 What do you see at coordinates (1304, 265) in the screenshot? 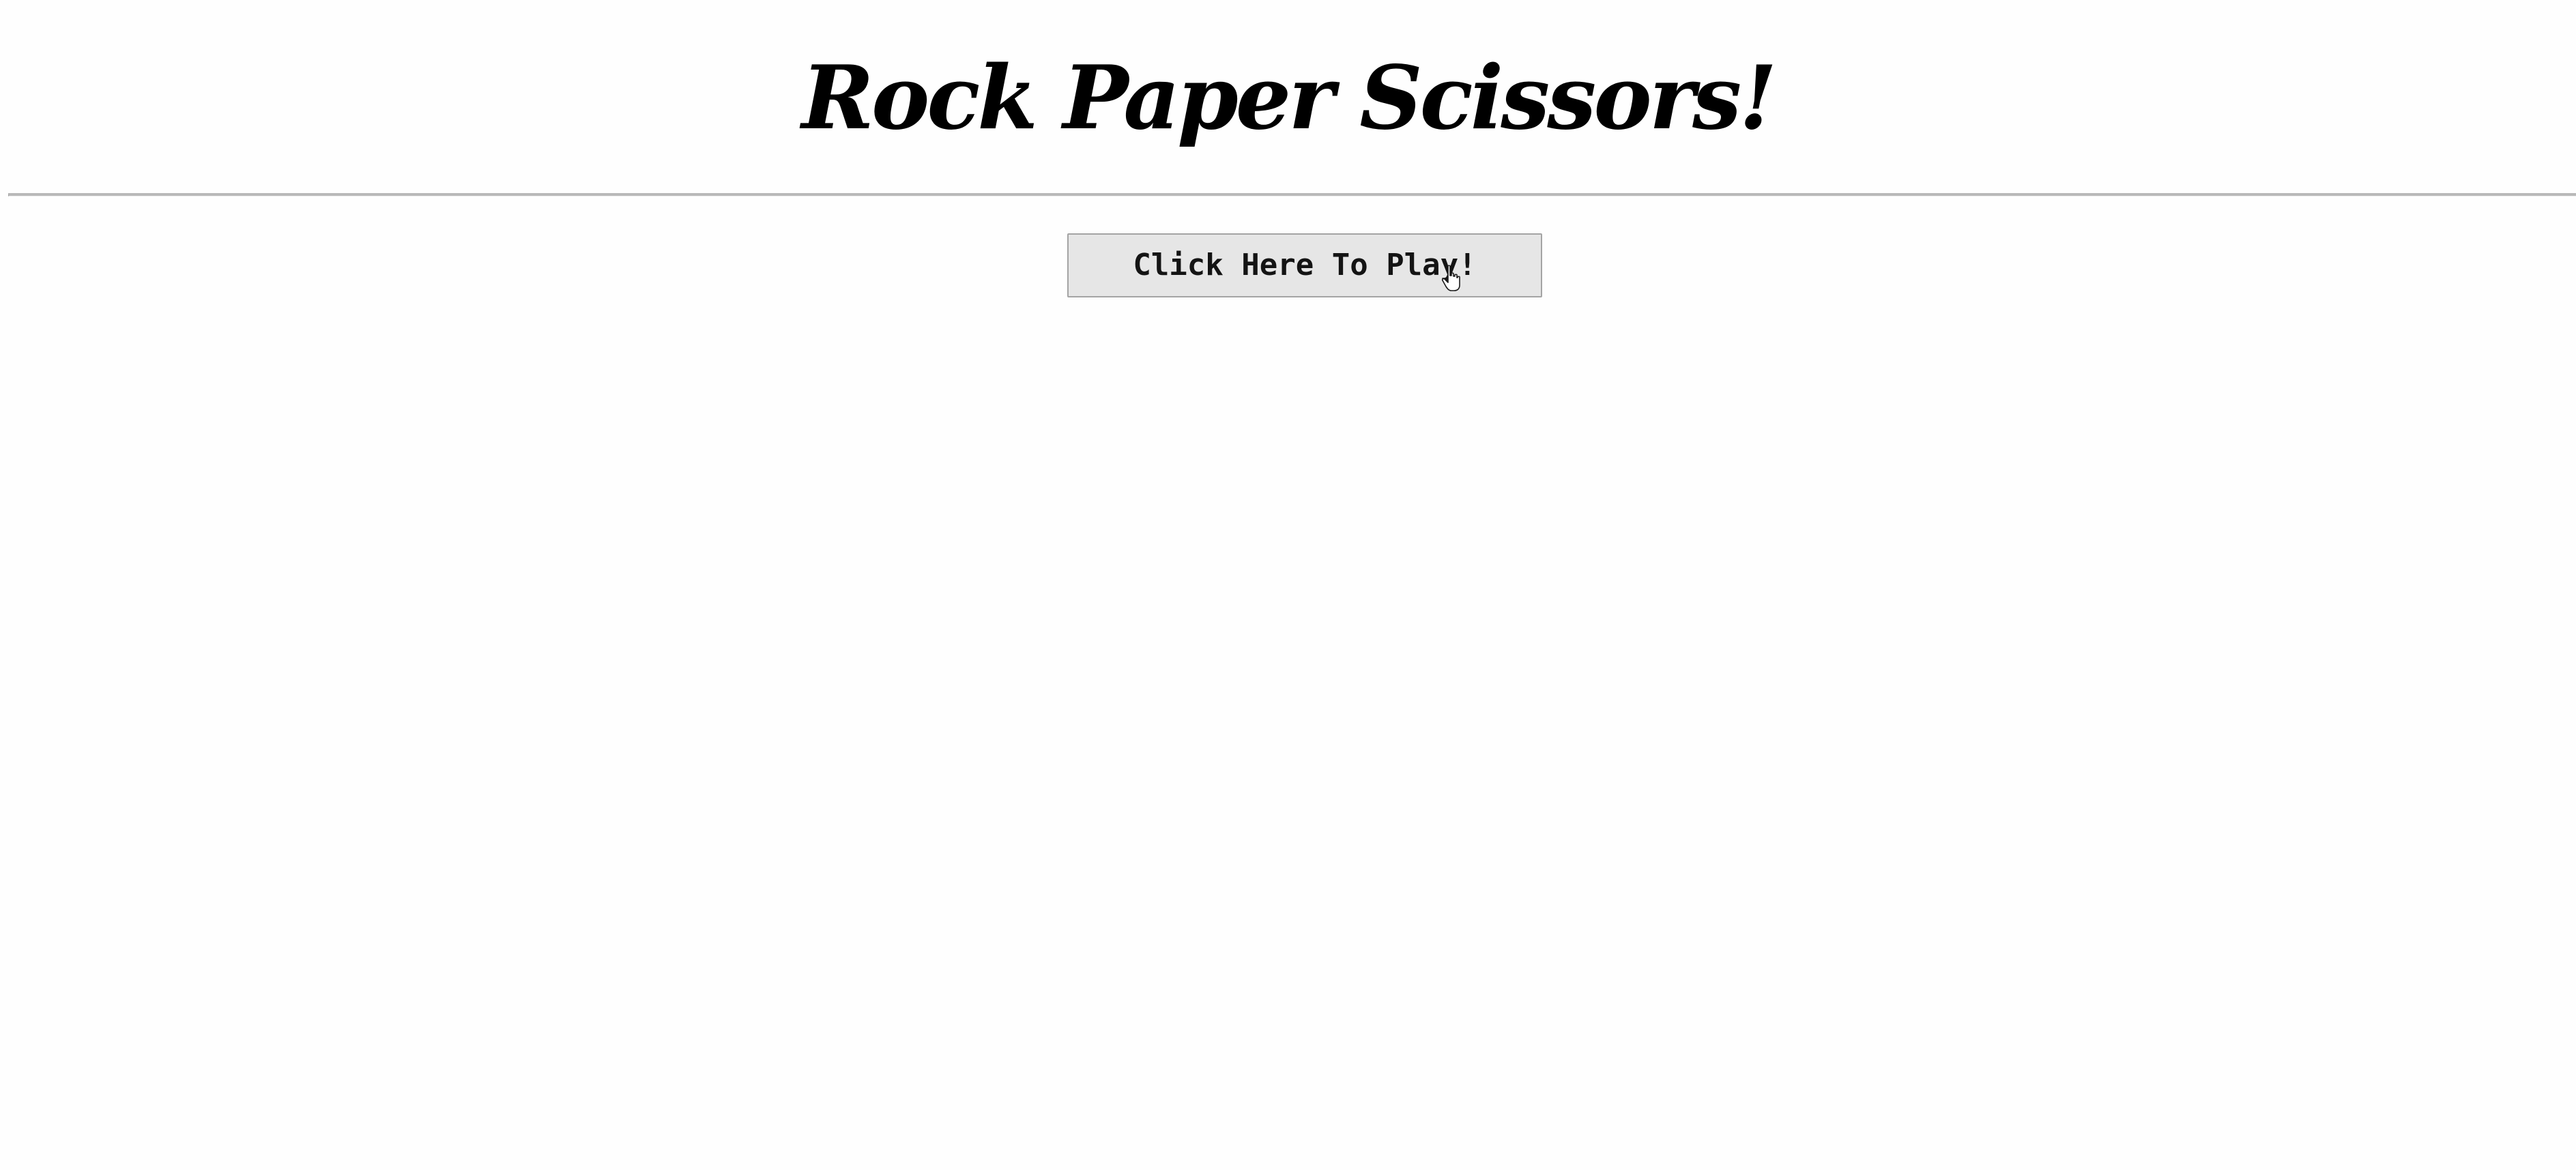
I see `play-button: Click Here To Play!` at bounding box center [1304, 265].